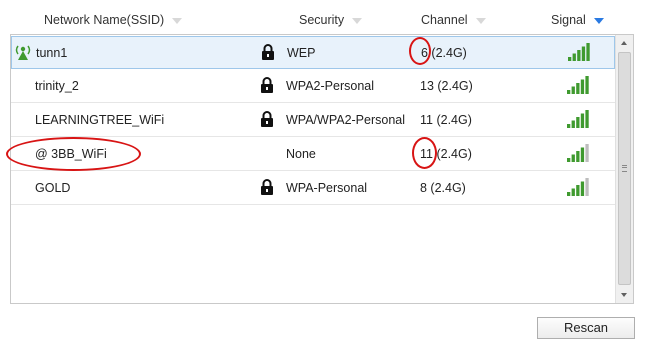 The image size is (645, 346). I want to click on network-ssid: trinity_2, so click(57, 86).